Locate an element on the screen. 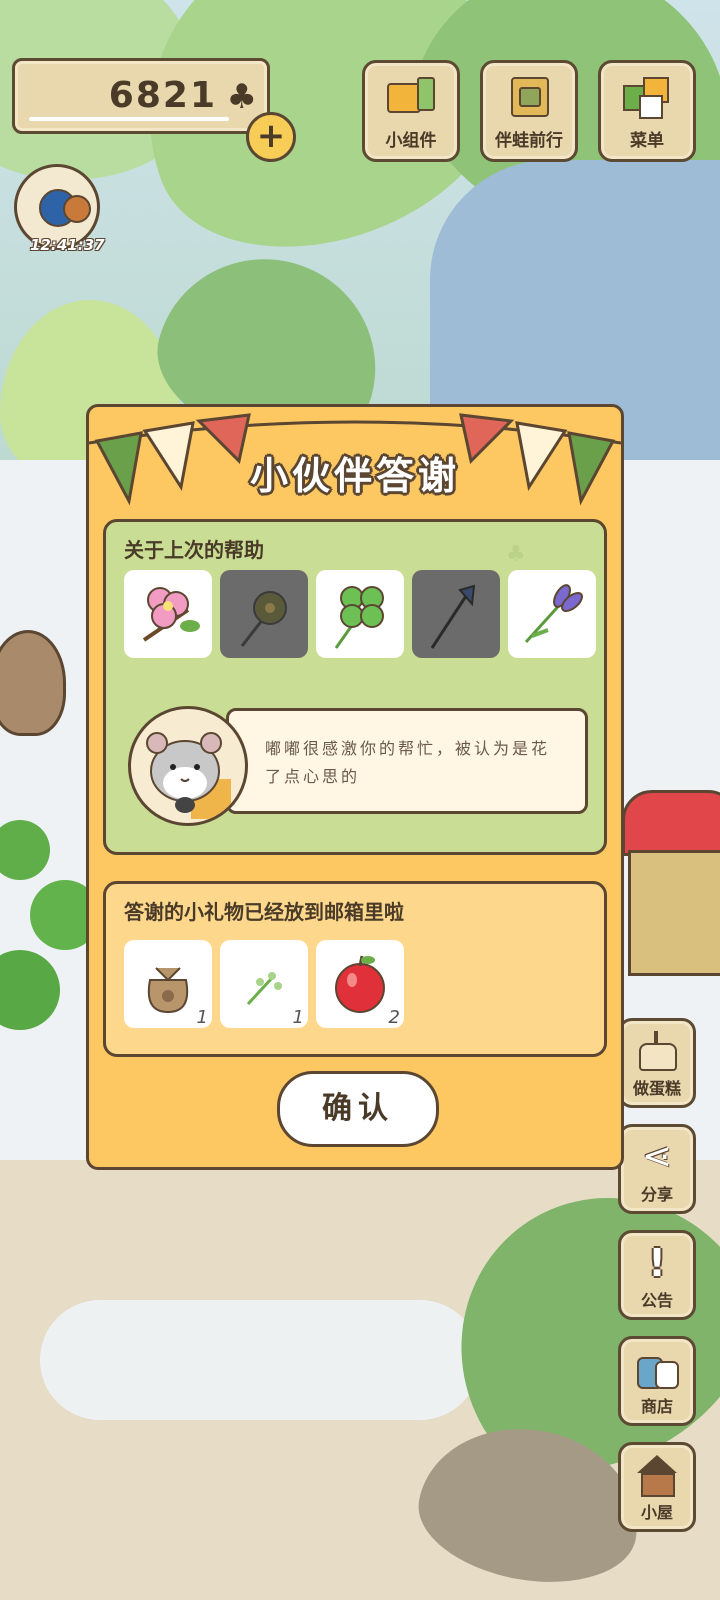 The width and height of the screenshot is (720, 1600). announcement-button: ! 公告 is located at coordinates (657, 1275).